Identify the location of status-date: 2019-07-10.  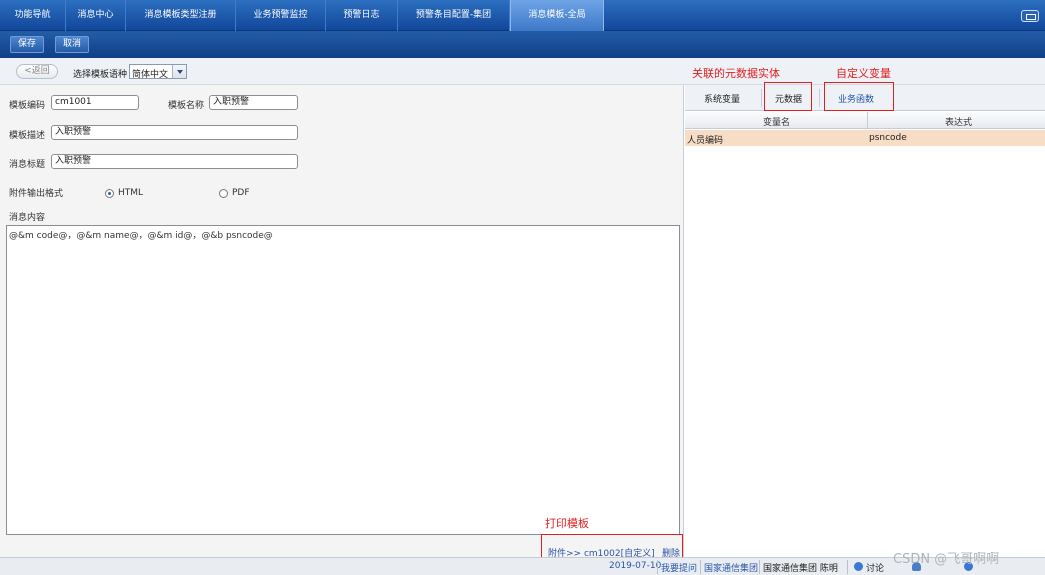
(635, 566).